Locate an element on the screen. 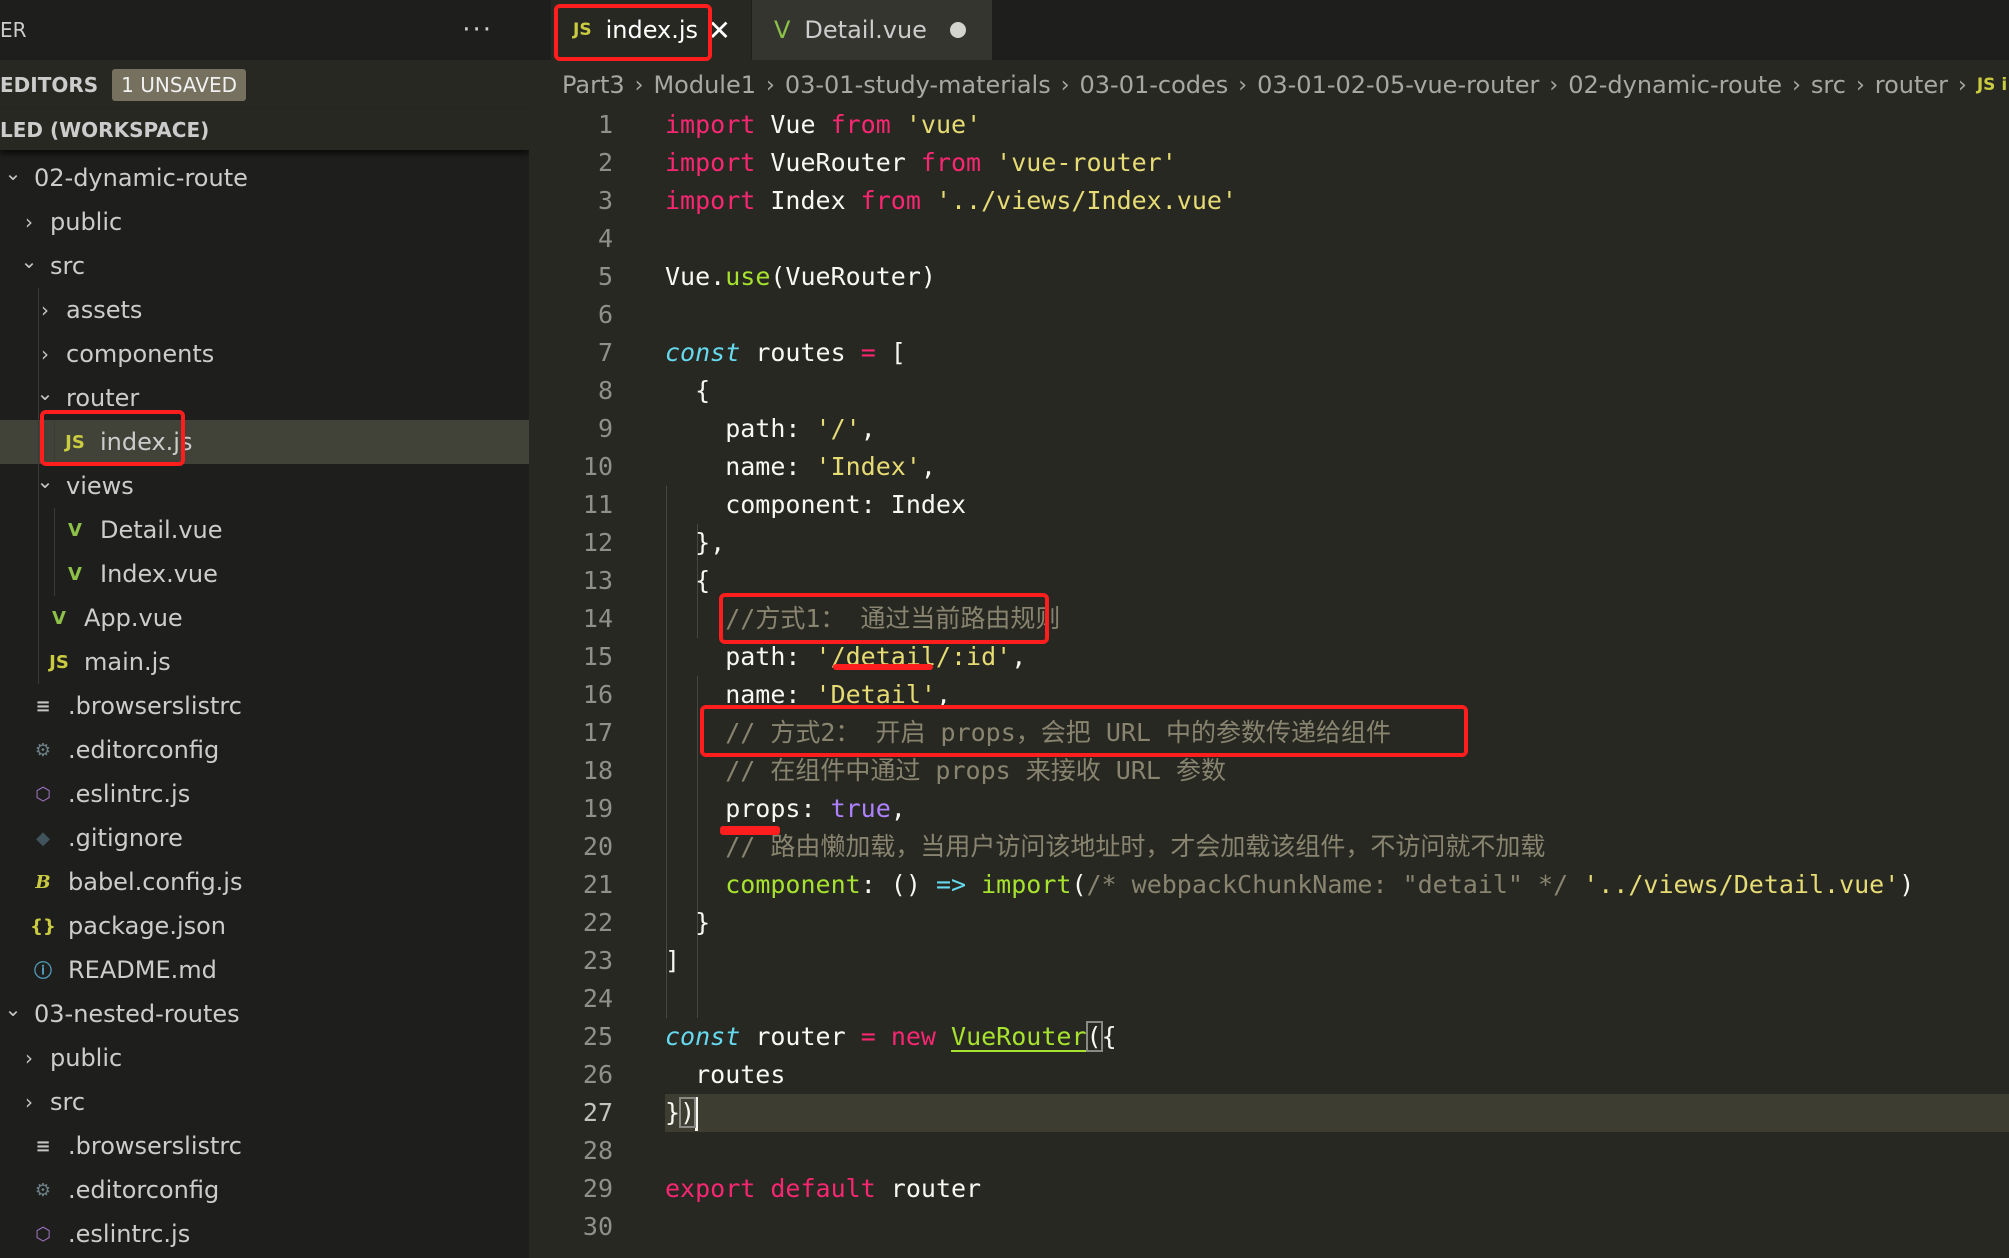 This screenshot has width=2009, height=1258. line-number: 9 is located at coordinates (605, 428).